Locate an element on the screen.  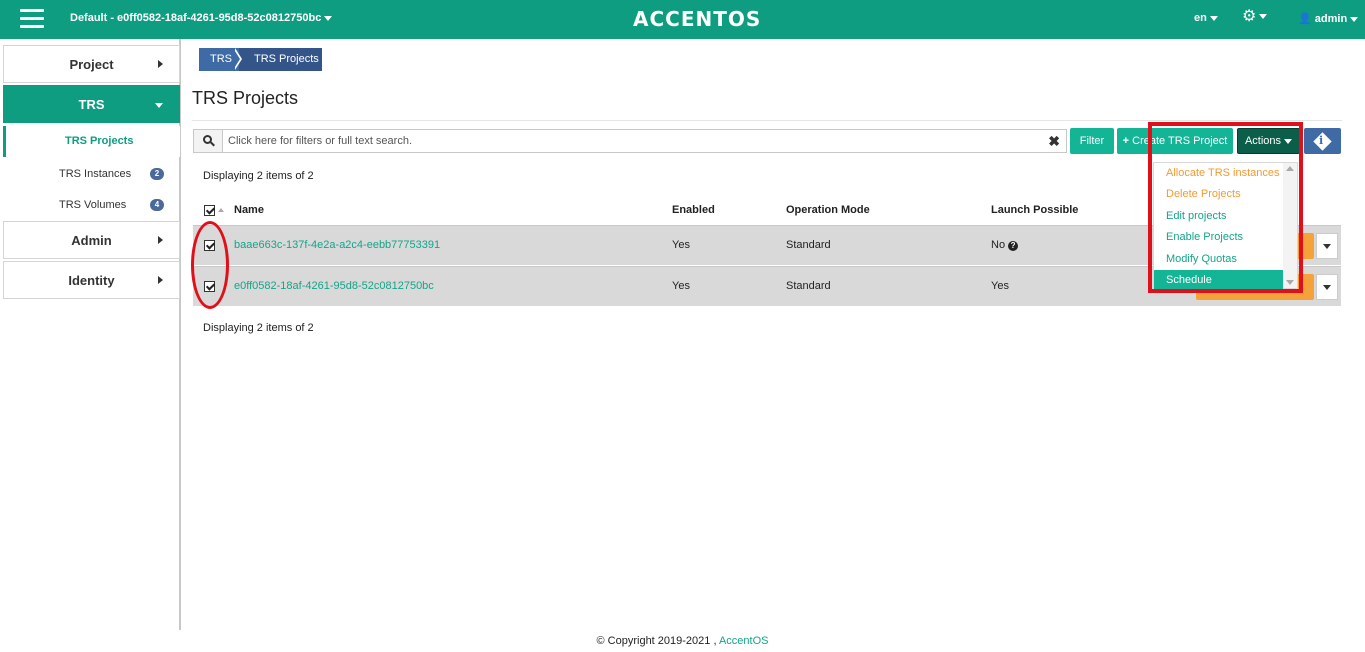
sidebar-item-label: TRS Instances is located at coordinates (95, 174).